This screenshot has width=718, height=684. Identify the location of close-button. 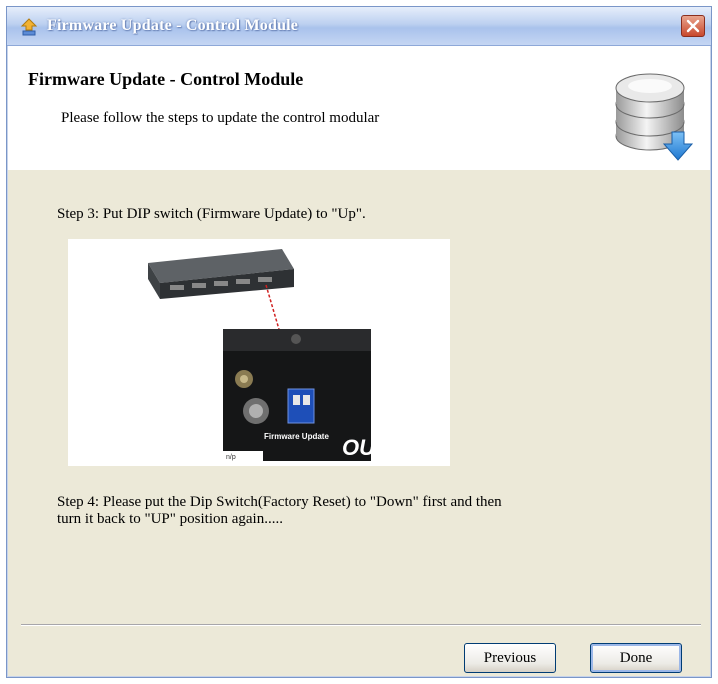
(693, 26).